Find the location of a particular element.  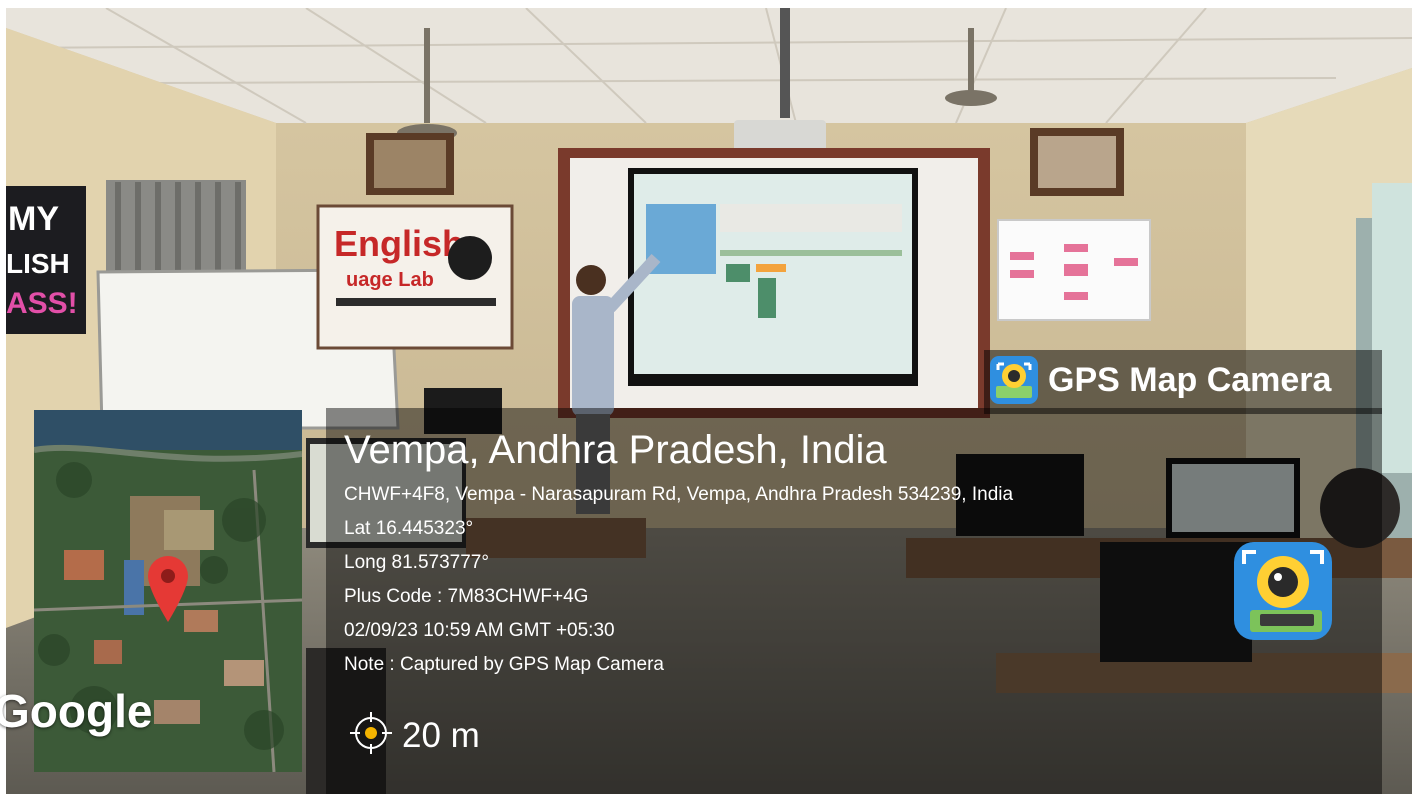

map-provider-label: Google is located at coordinates (76, 711).